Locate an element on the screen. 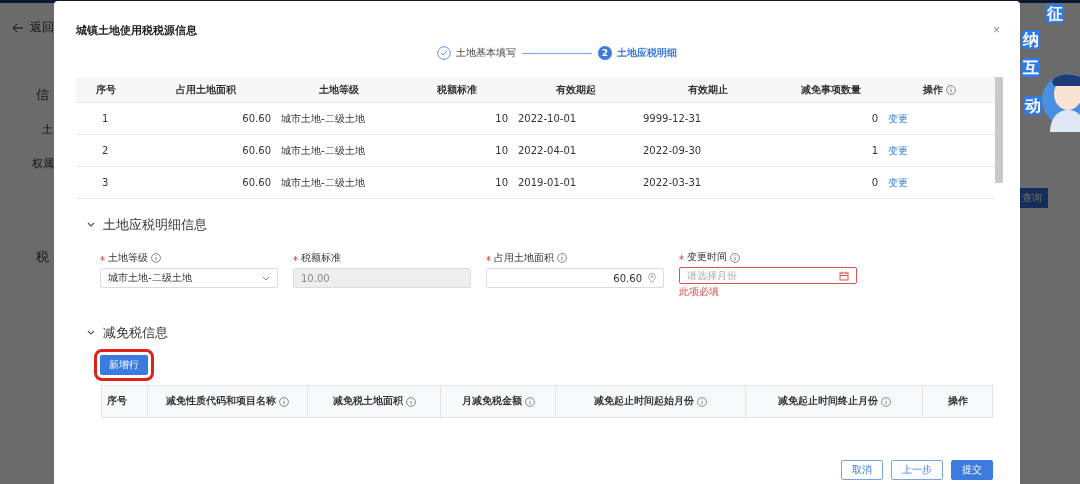 This screenshot has width=1080, height=484. table-cell-text: 2022-09-30 is located at coordinates (672, 150).